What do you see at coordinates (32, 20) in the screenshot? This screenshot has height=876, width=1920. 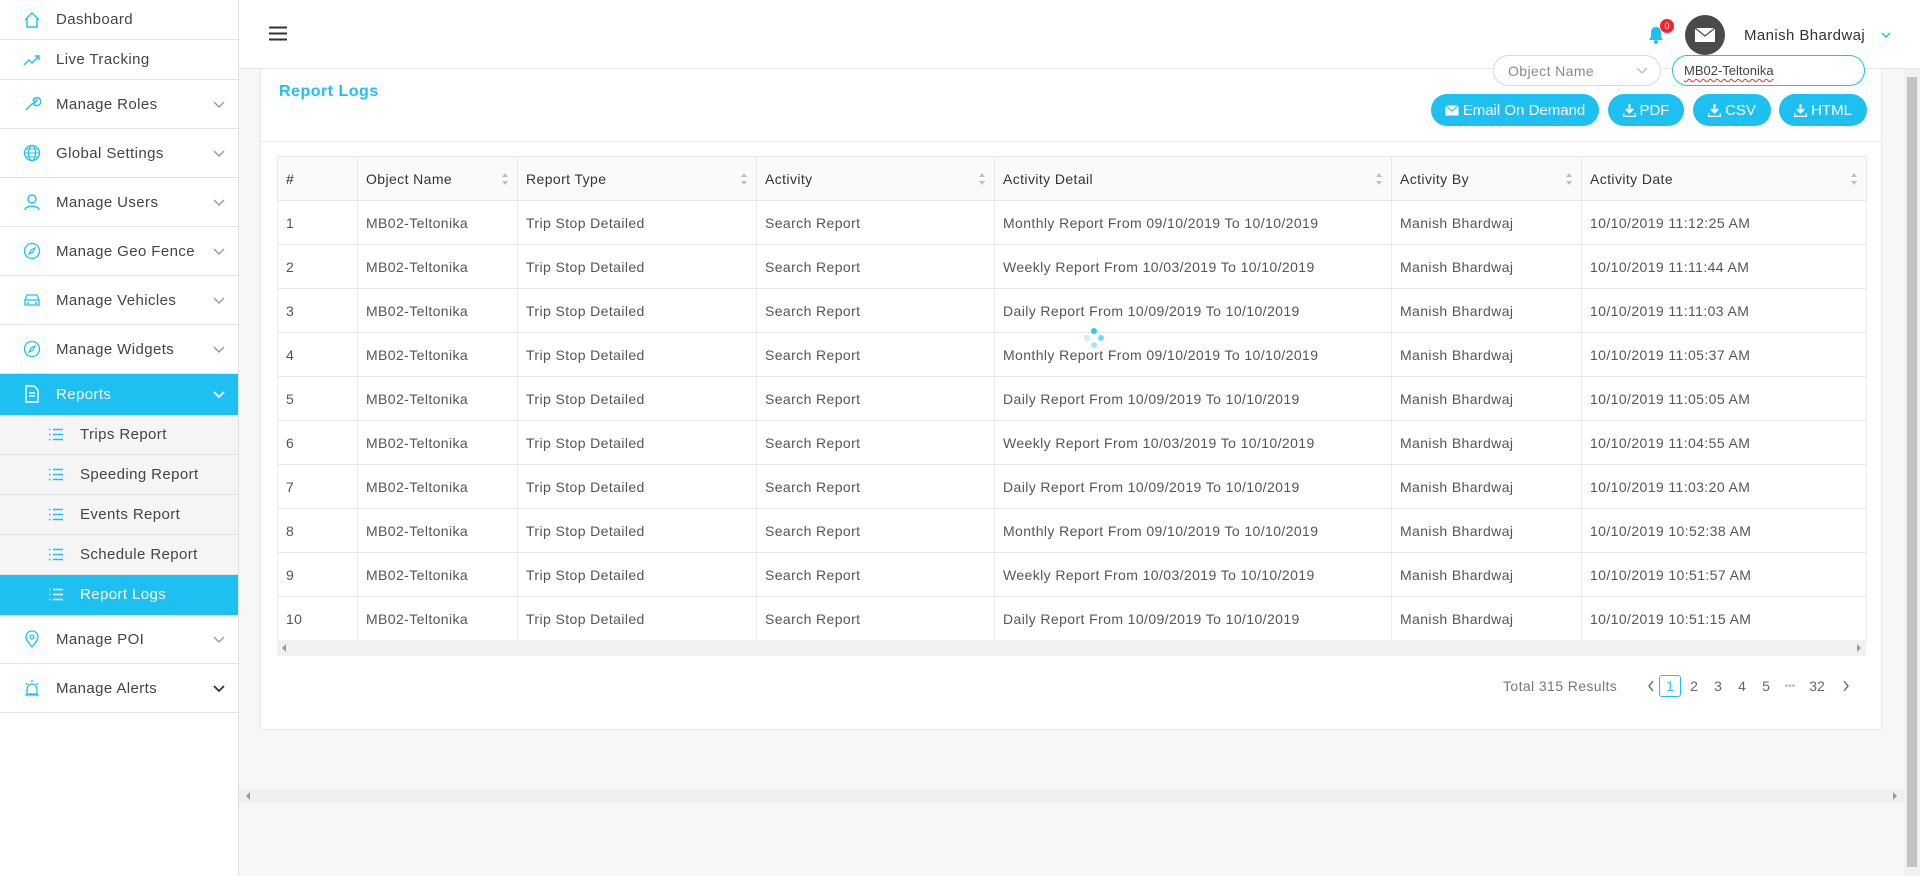 I see `home-icon` at bounding box center [32, 20].